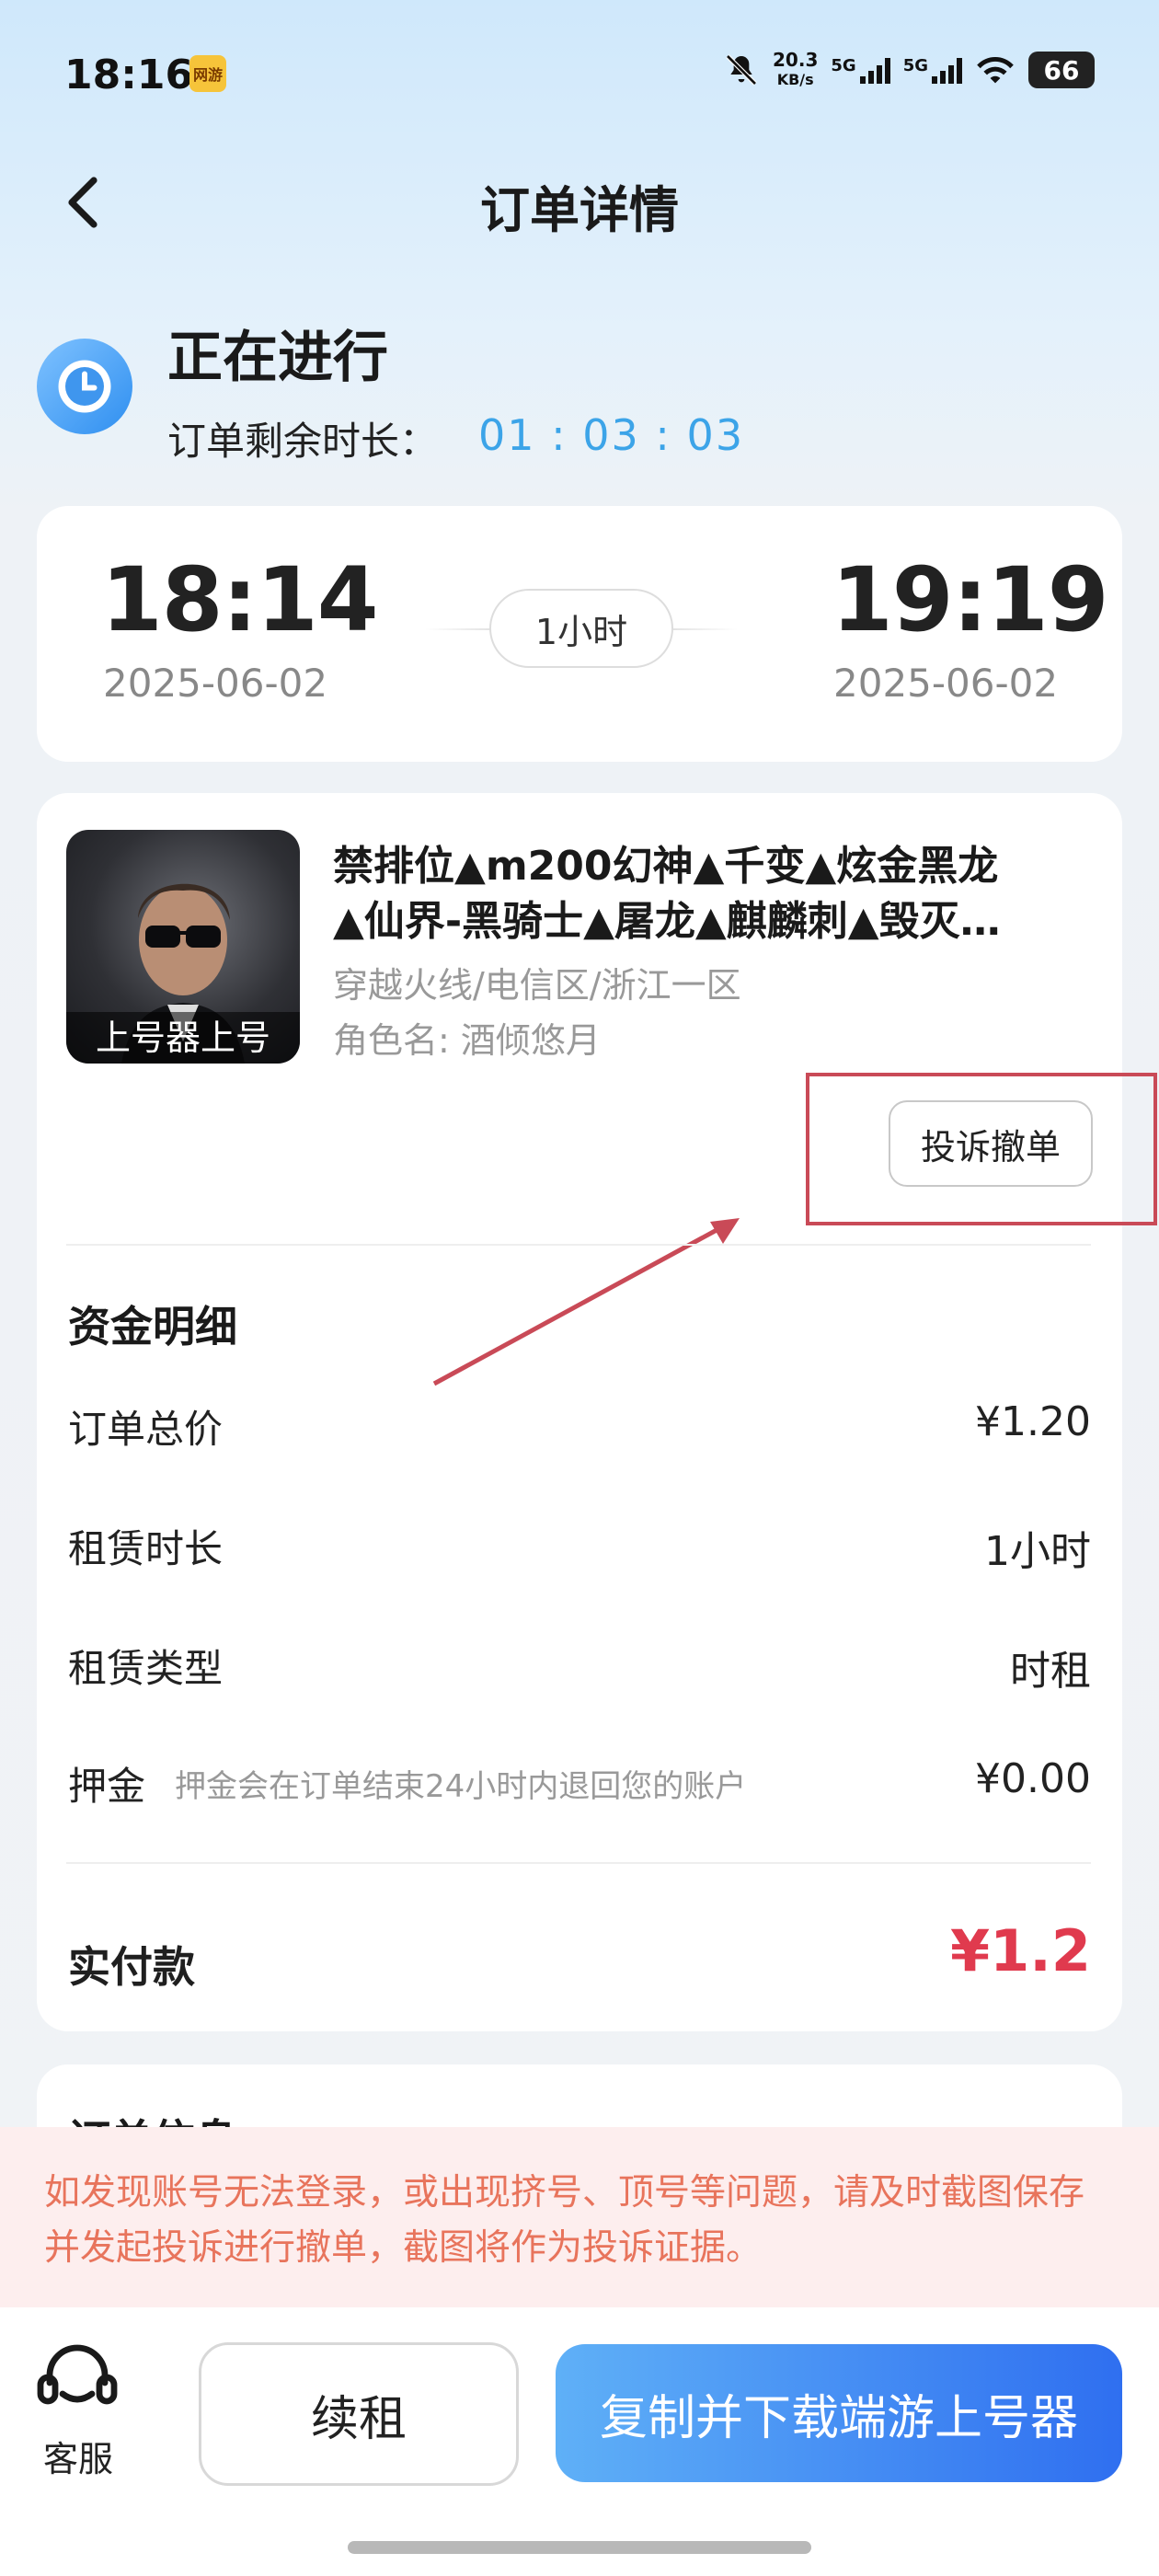 This screenshot has width=1159, height=2576. Describe the element at coordinates (467, 1040) in the screenshot. I see `role-name: 角色名: 酒倾悠月` at that location.